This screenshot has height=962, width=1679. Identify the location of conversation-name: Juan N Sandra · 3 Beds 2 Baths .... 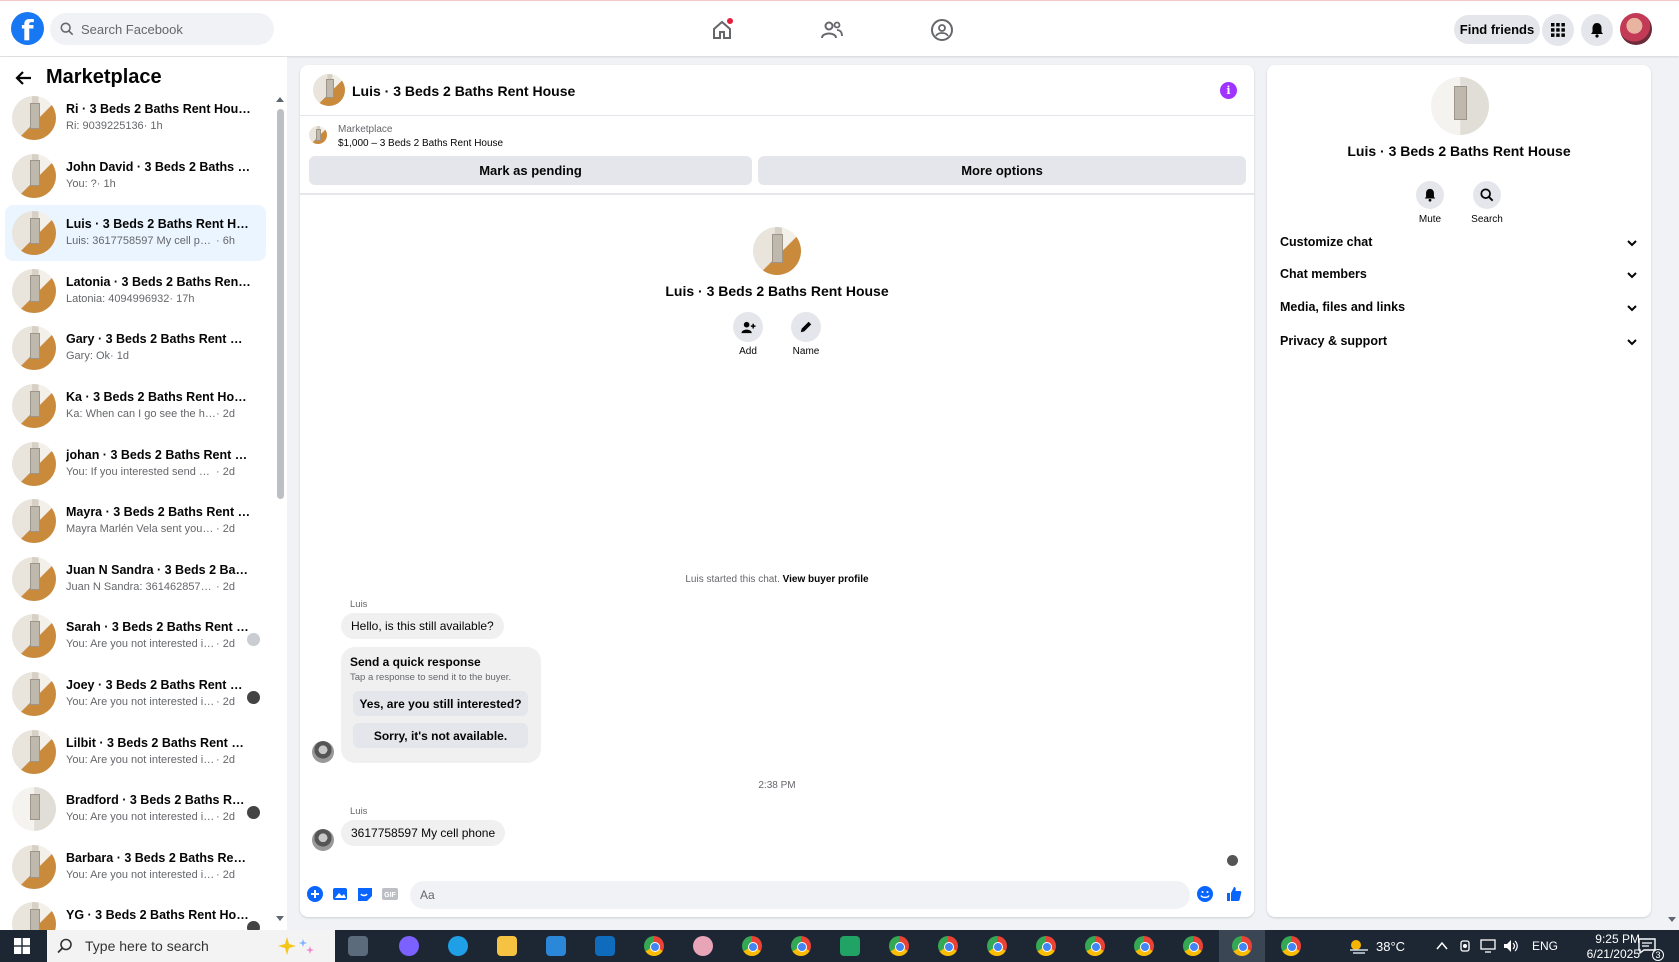
(158, 569).